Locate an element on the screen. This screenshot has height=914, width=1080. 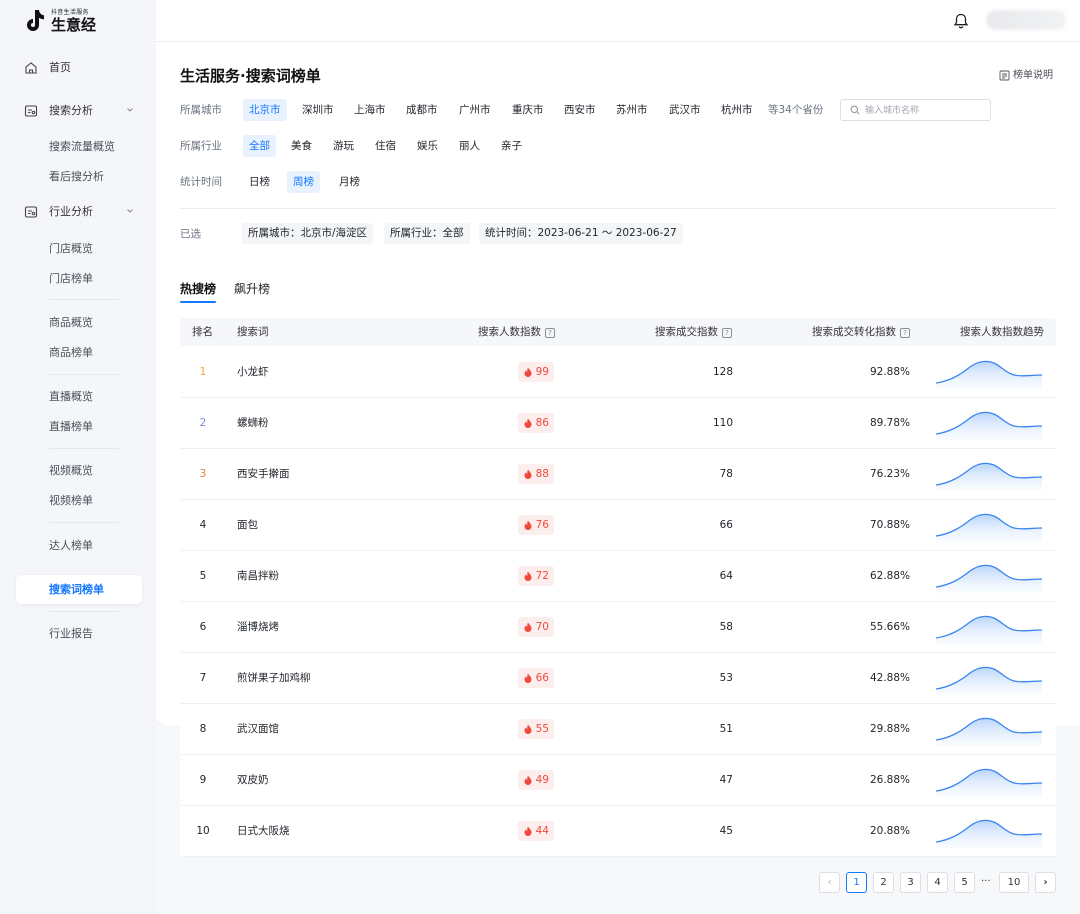
table-row: 5 南昌拌粉 72 64 62.88% is located at coordinates (618, 576).